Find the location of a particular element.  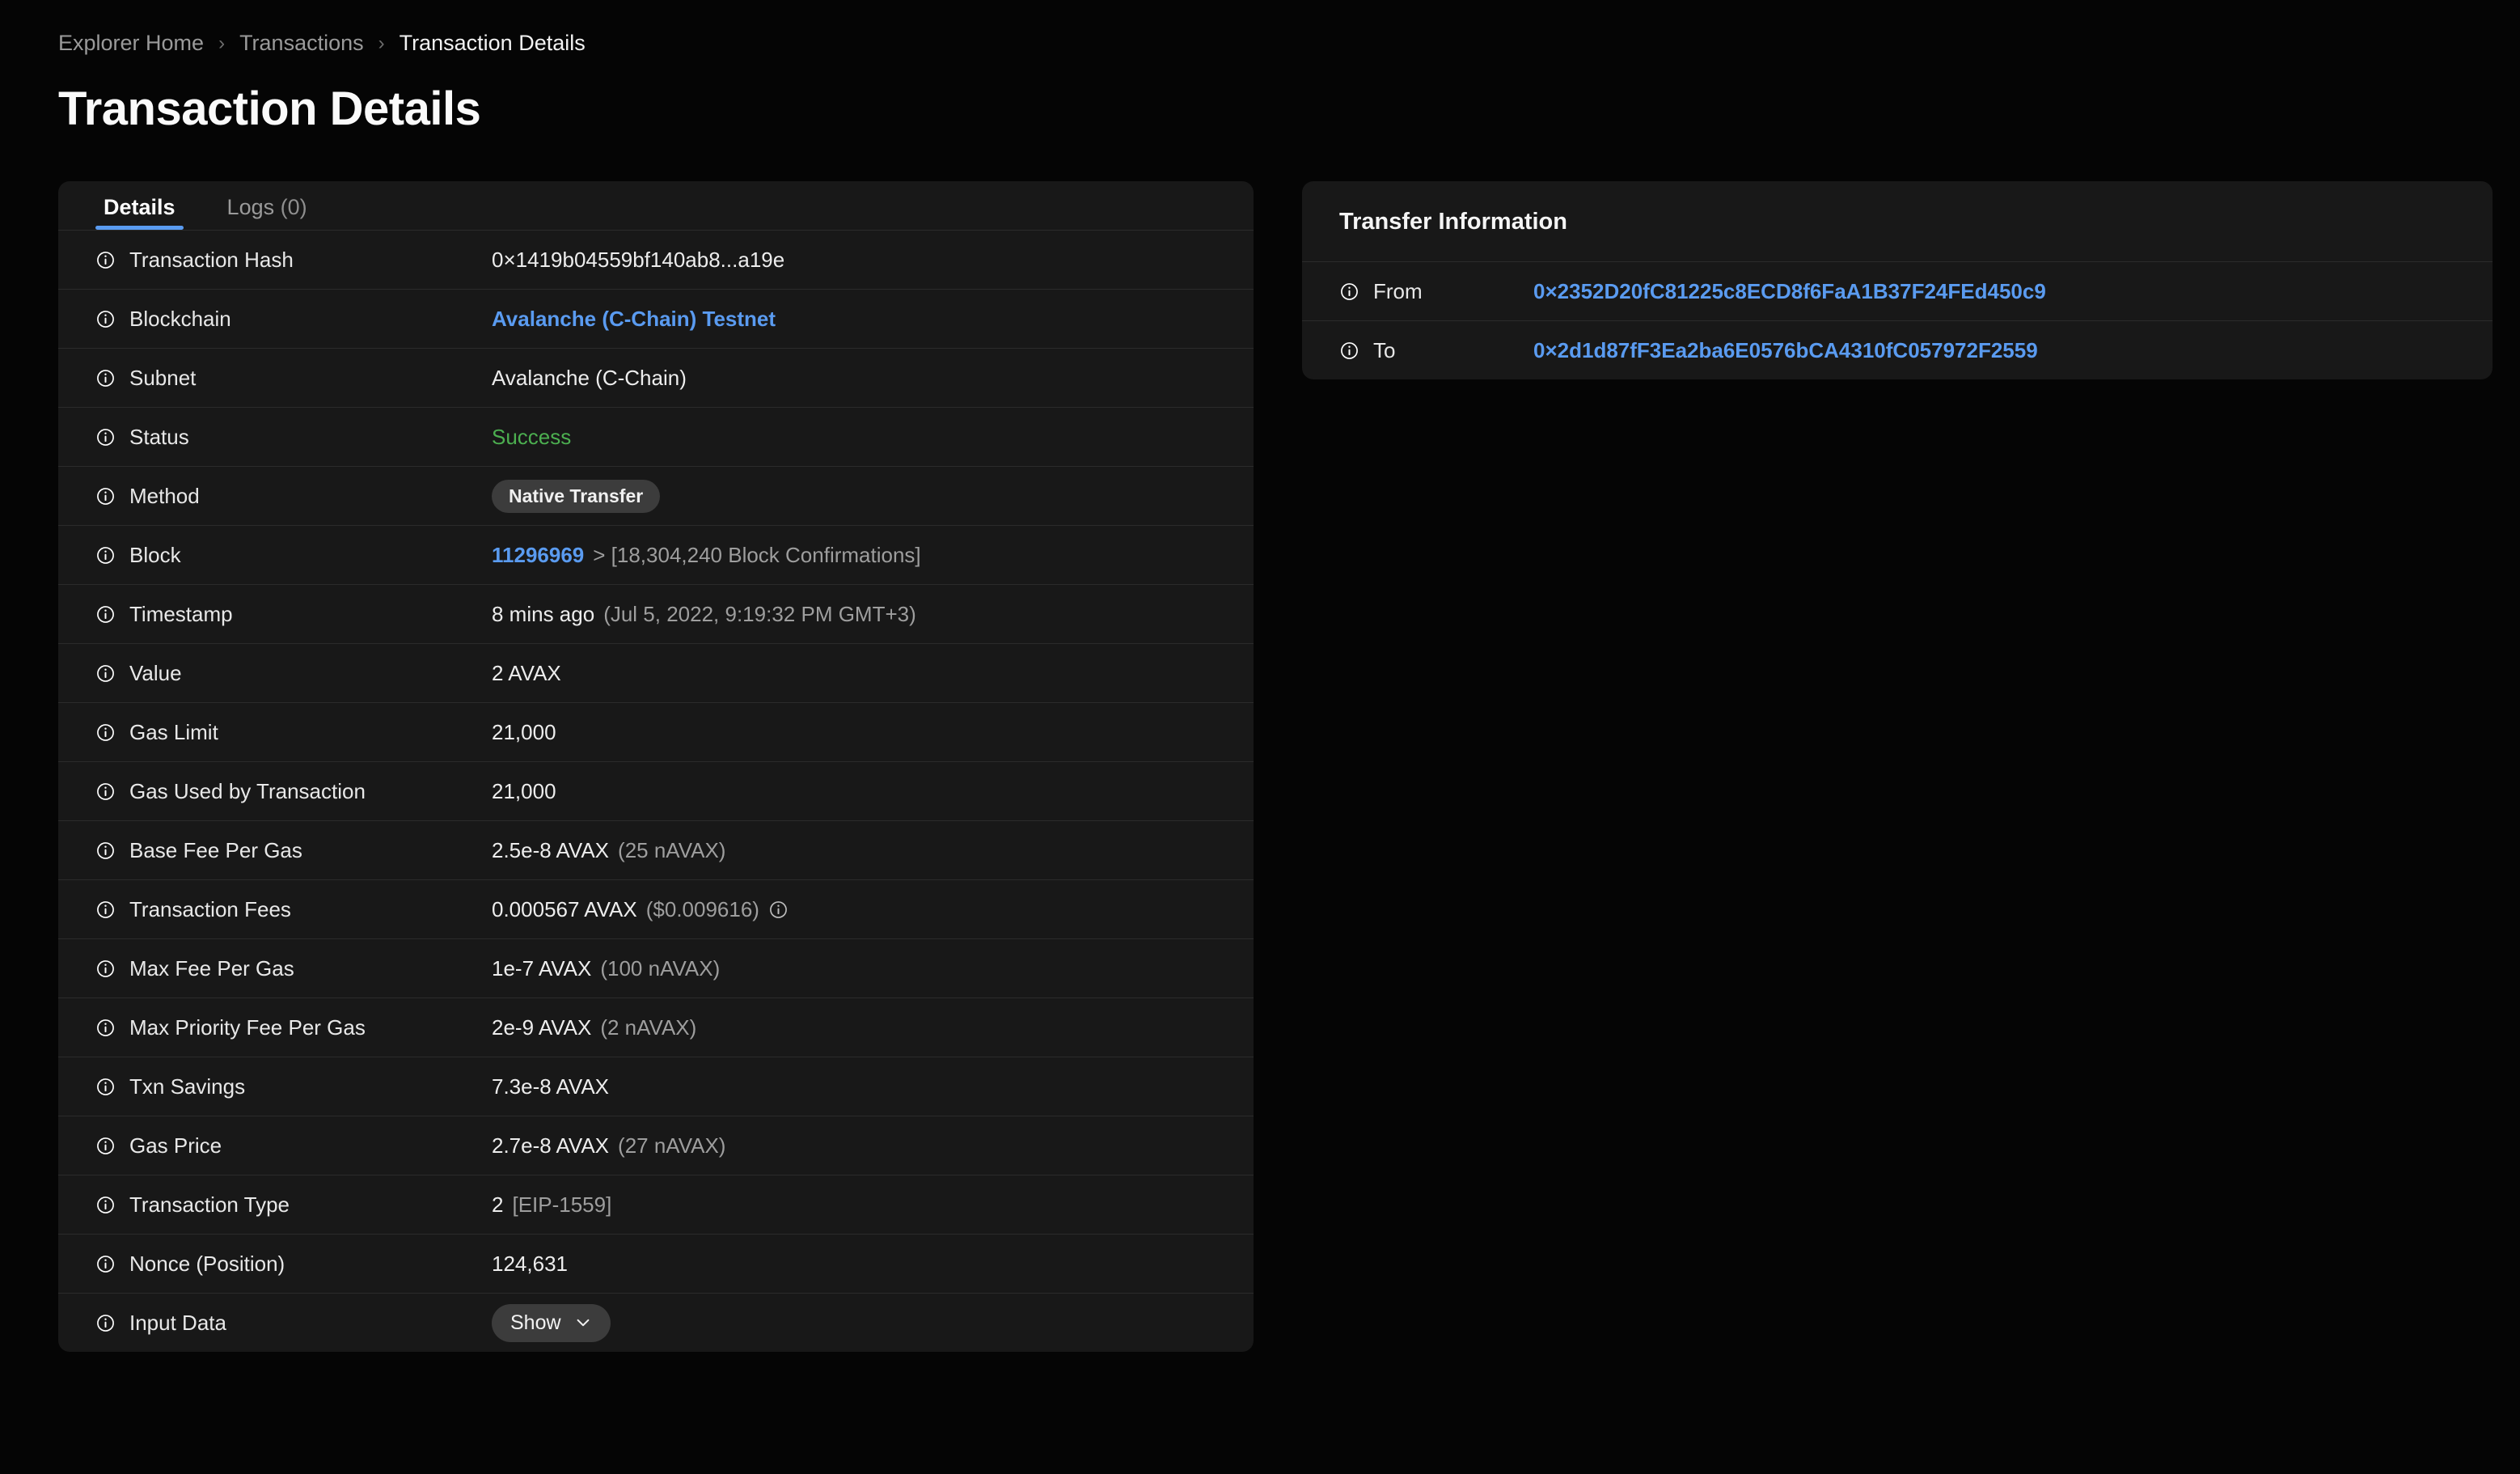

row-value-suffix: [EIP-1559] is located at coordinates (562, 1204).